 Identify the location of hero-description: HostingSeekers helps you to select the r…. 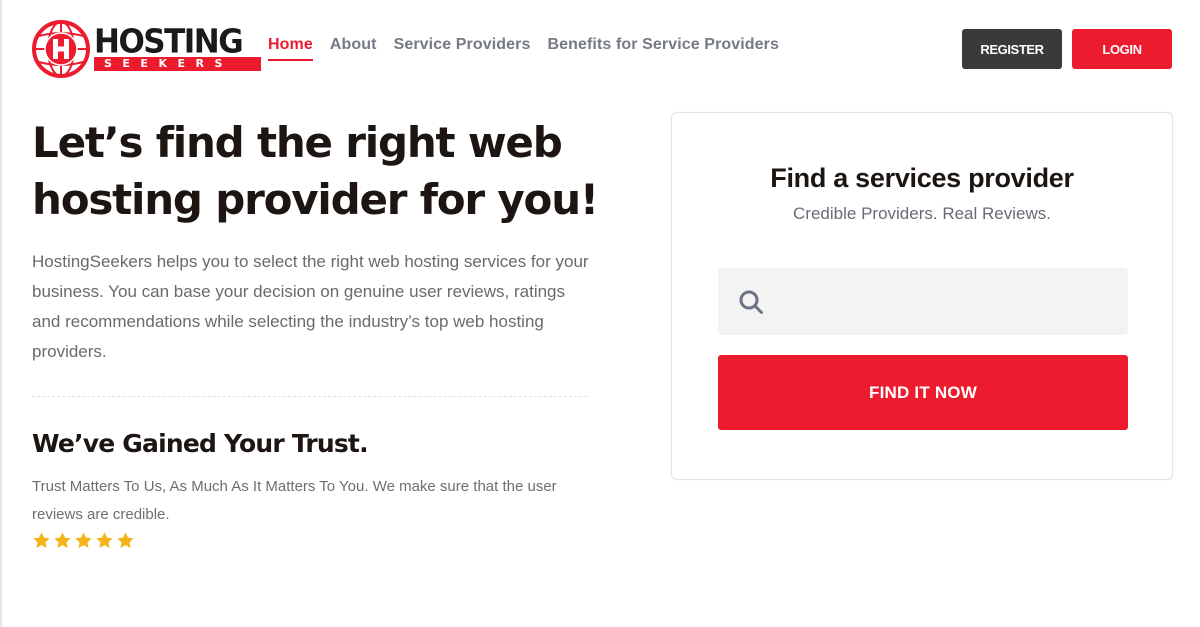
(310, 306).